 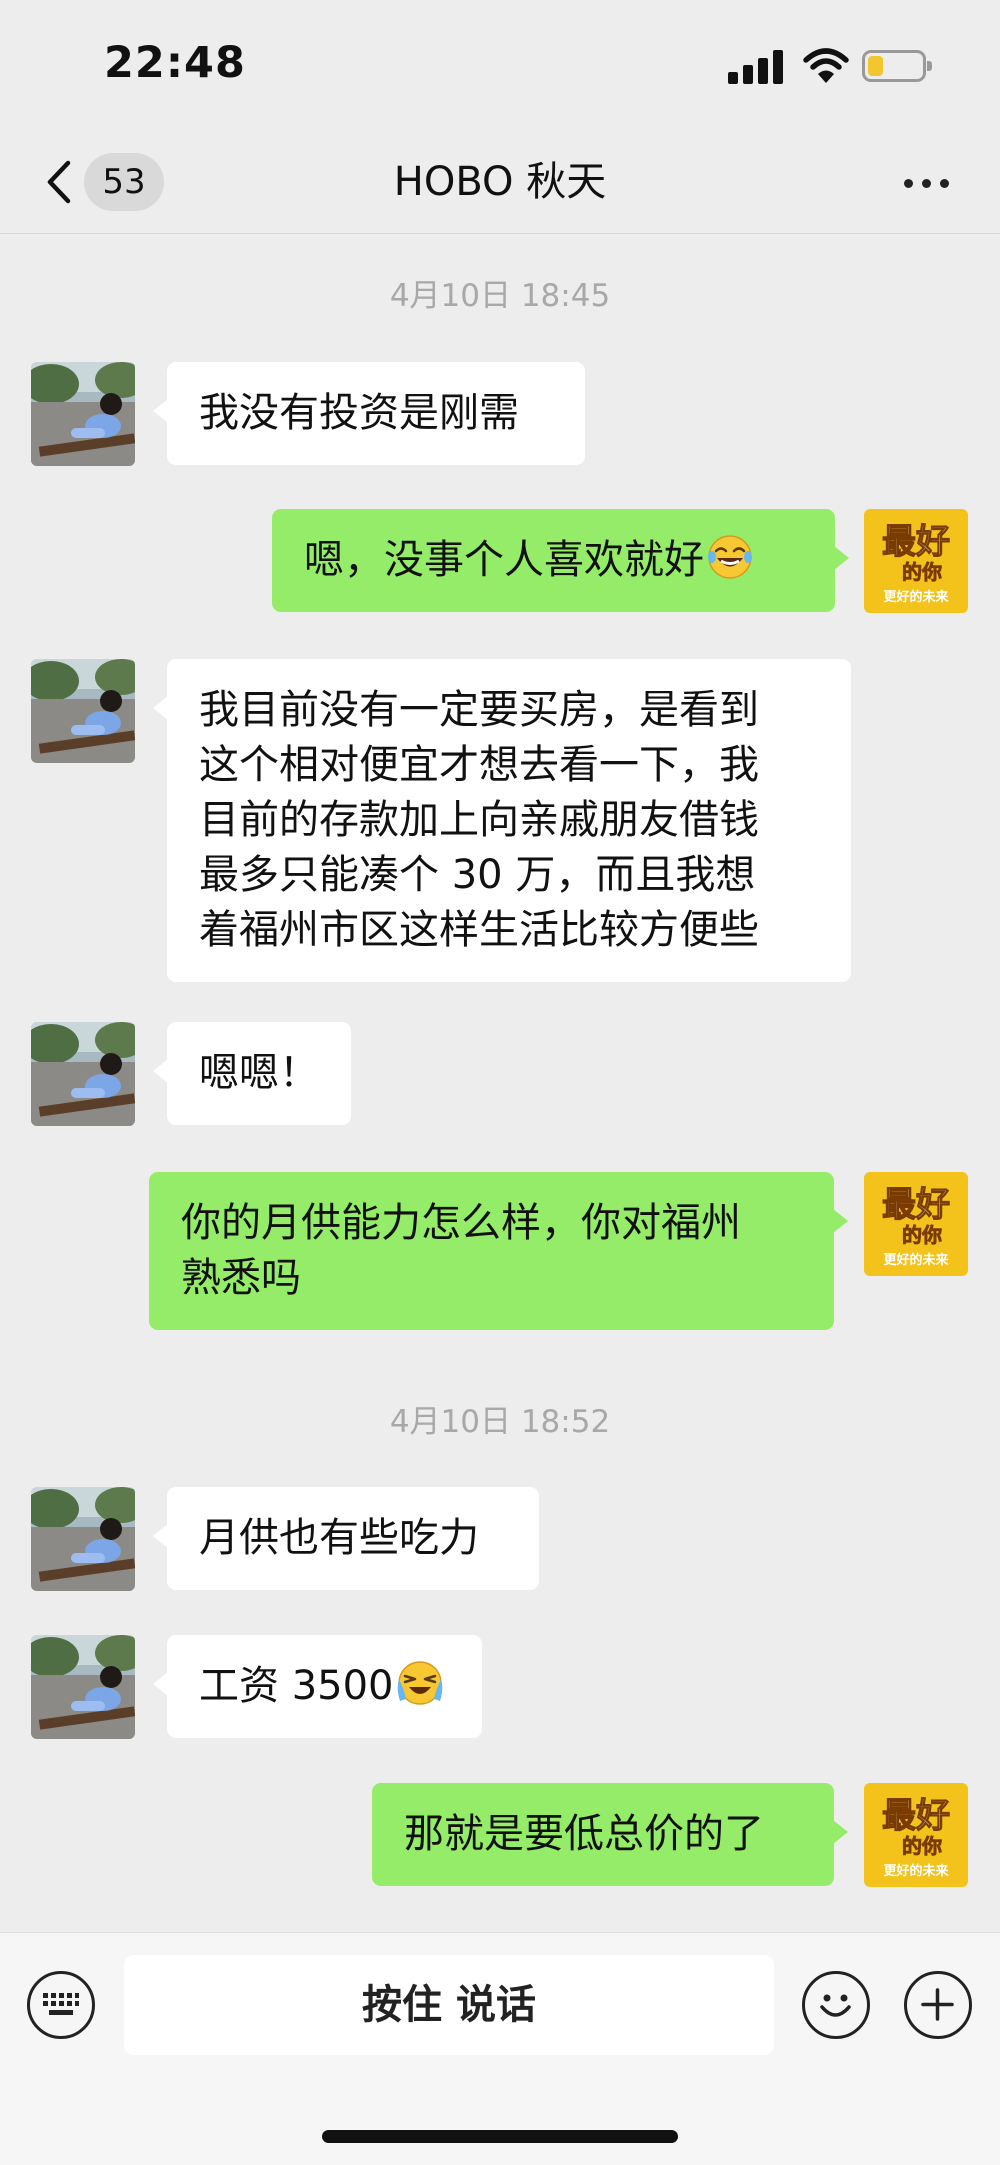 What do you see at coordinates (241, 1278) in the screenshot?
I see `message-text-line: 熟悉吗` at bounding box center [241, 1278].